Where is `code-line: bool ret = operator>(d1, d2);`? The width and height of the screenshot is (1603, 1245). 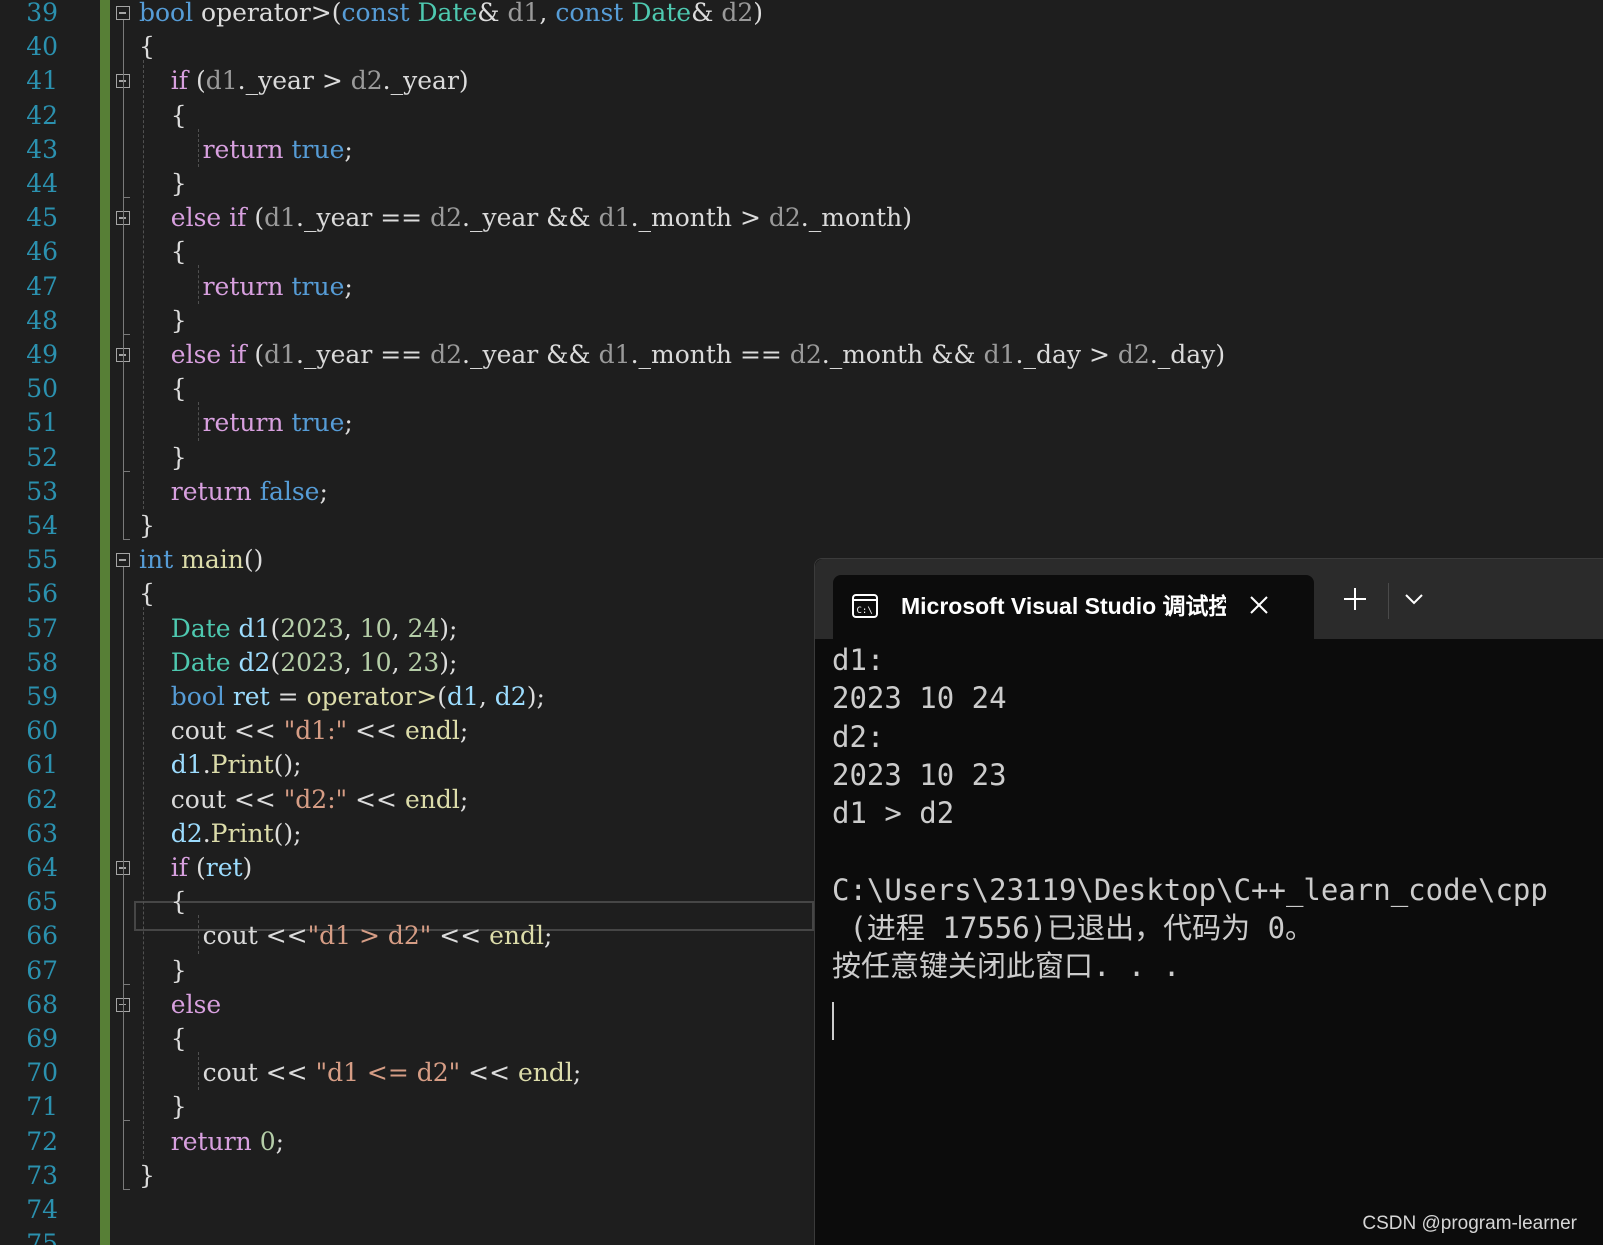
code-line: bool ret = operator>(d1, d2); is located at coordinates (342, 697).